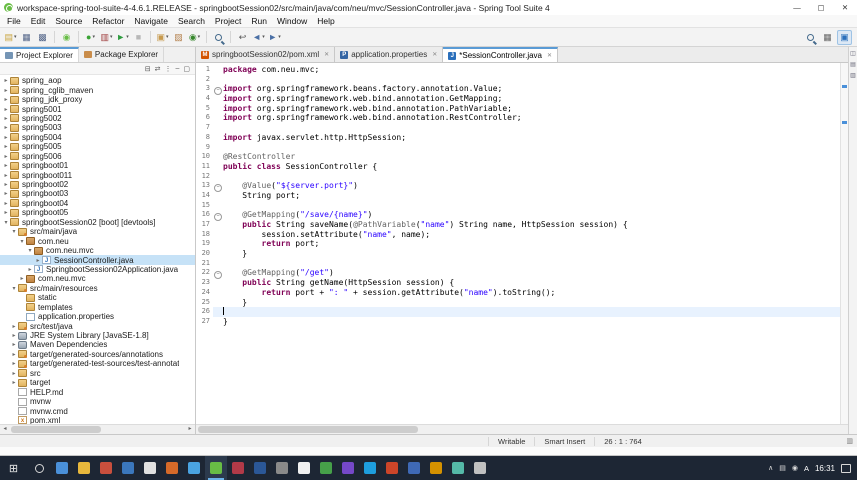 Image resolution: width=857 pixels, height=480 pixels. What do you see at coordinates (522, 429) in the screenshot?
I see `editor-hscrollbar` at bounding box center [522, 429].